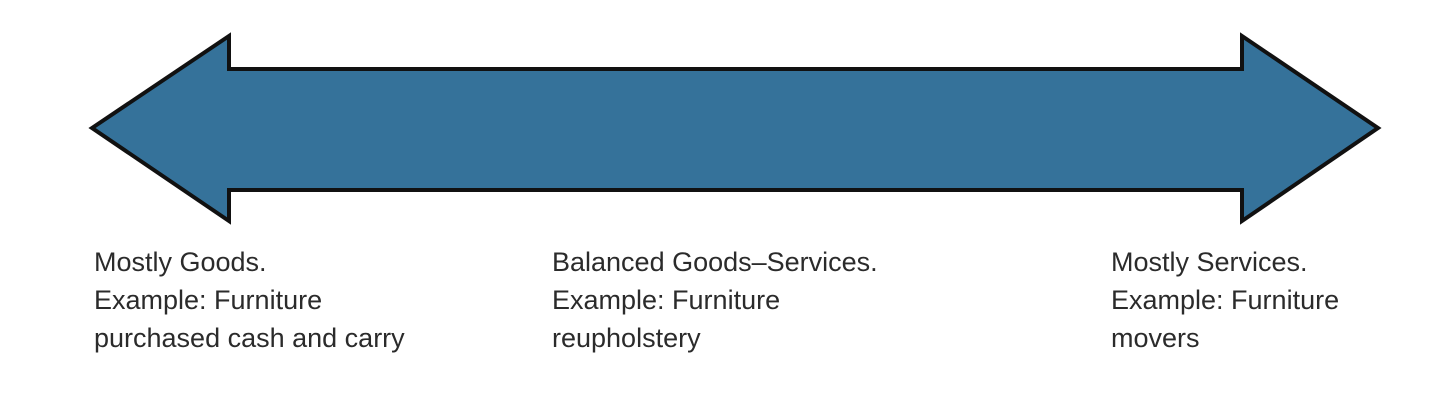 This screenshot has height=408, width=1436. I want to click on mostly-services-detail: movers, so click(1155, 338).